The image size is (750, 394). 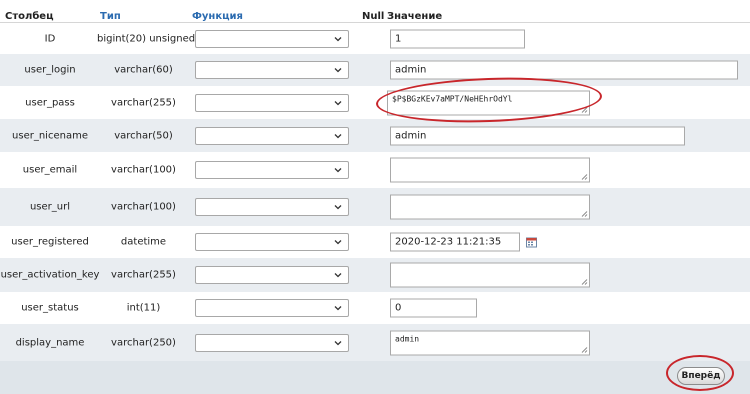 What do you see at coordinates (415, 16) in the screenshot?
I see `header-value: Значение` at bounding box center [415, 16].